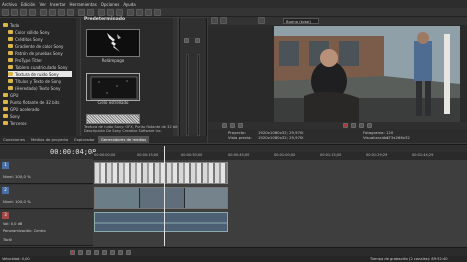  What do you see at coordinates (353, 125) in the screenshot?
I see `preview-play-2-button` at bounding box center [353, 125].